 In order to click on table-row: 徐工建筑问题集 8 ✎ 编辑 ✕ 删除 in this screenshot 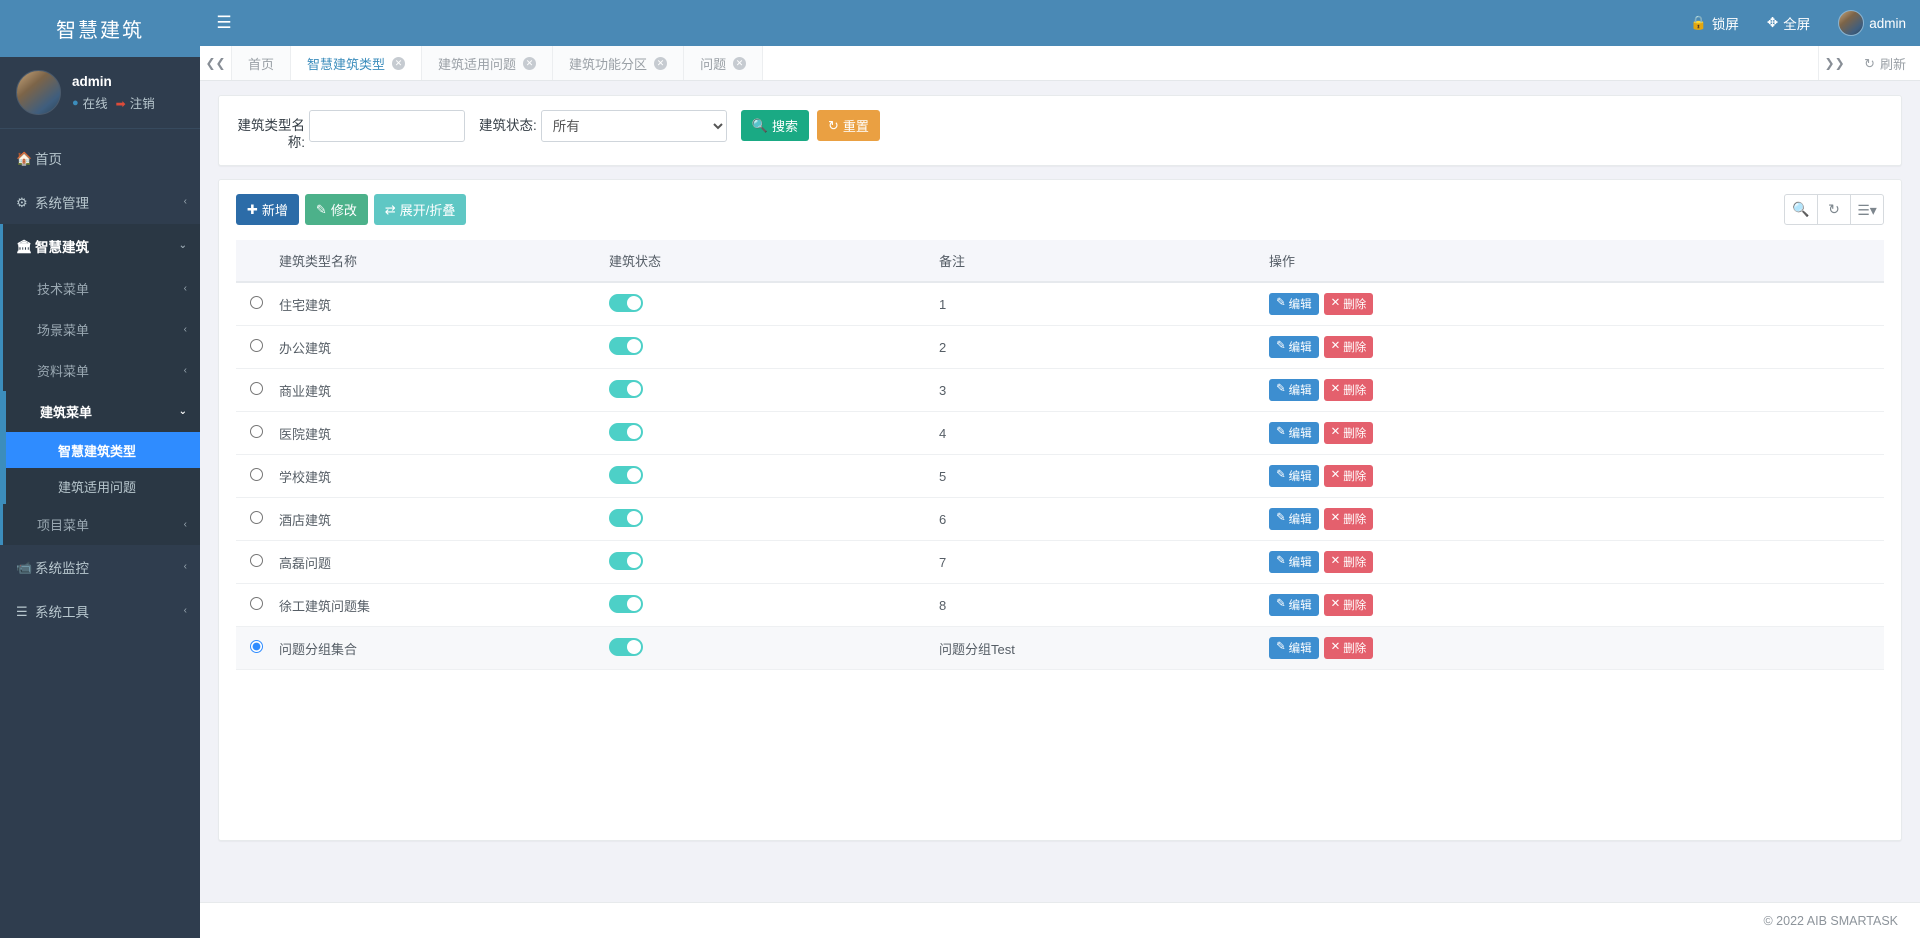, I will do `click(1060, 605)`.